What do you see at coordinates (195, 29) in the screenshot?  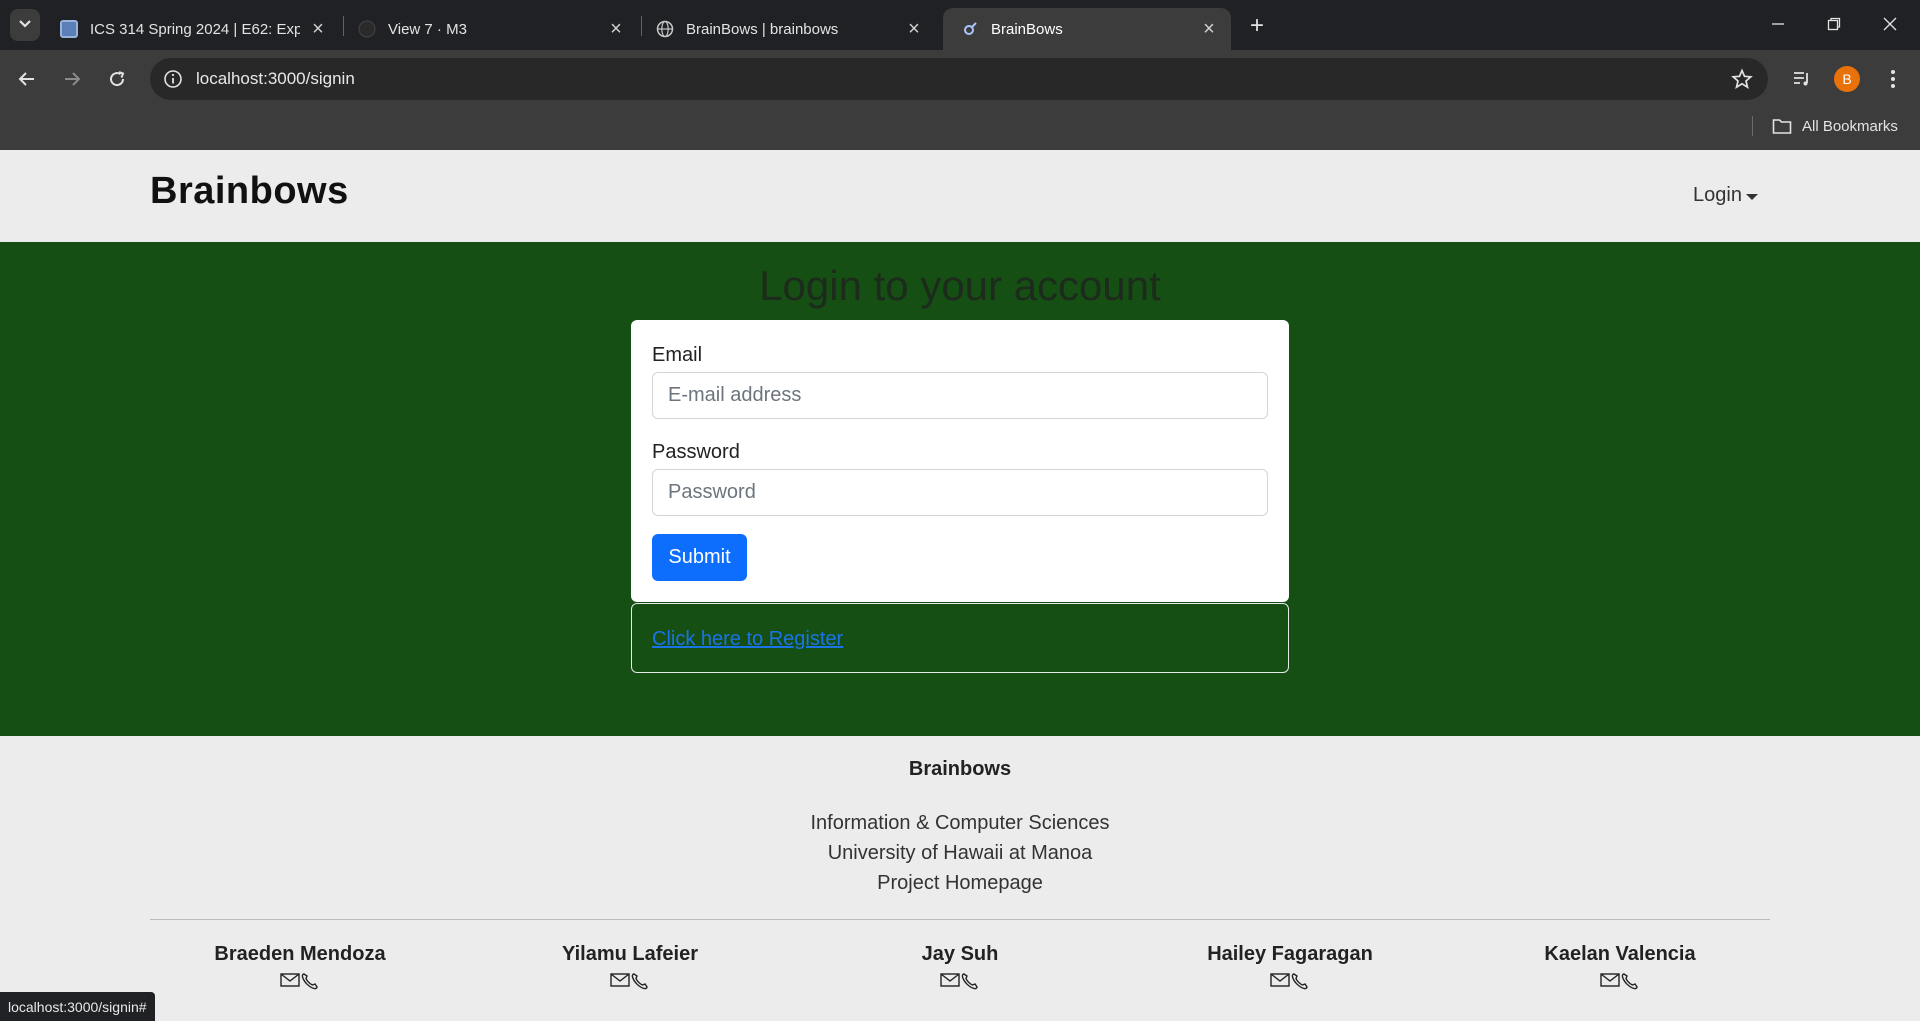 I see `tab-title: ICS 314 Spring 2024 | E62: Expe` at bounding box center [195, 29].